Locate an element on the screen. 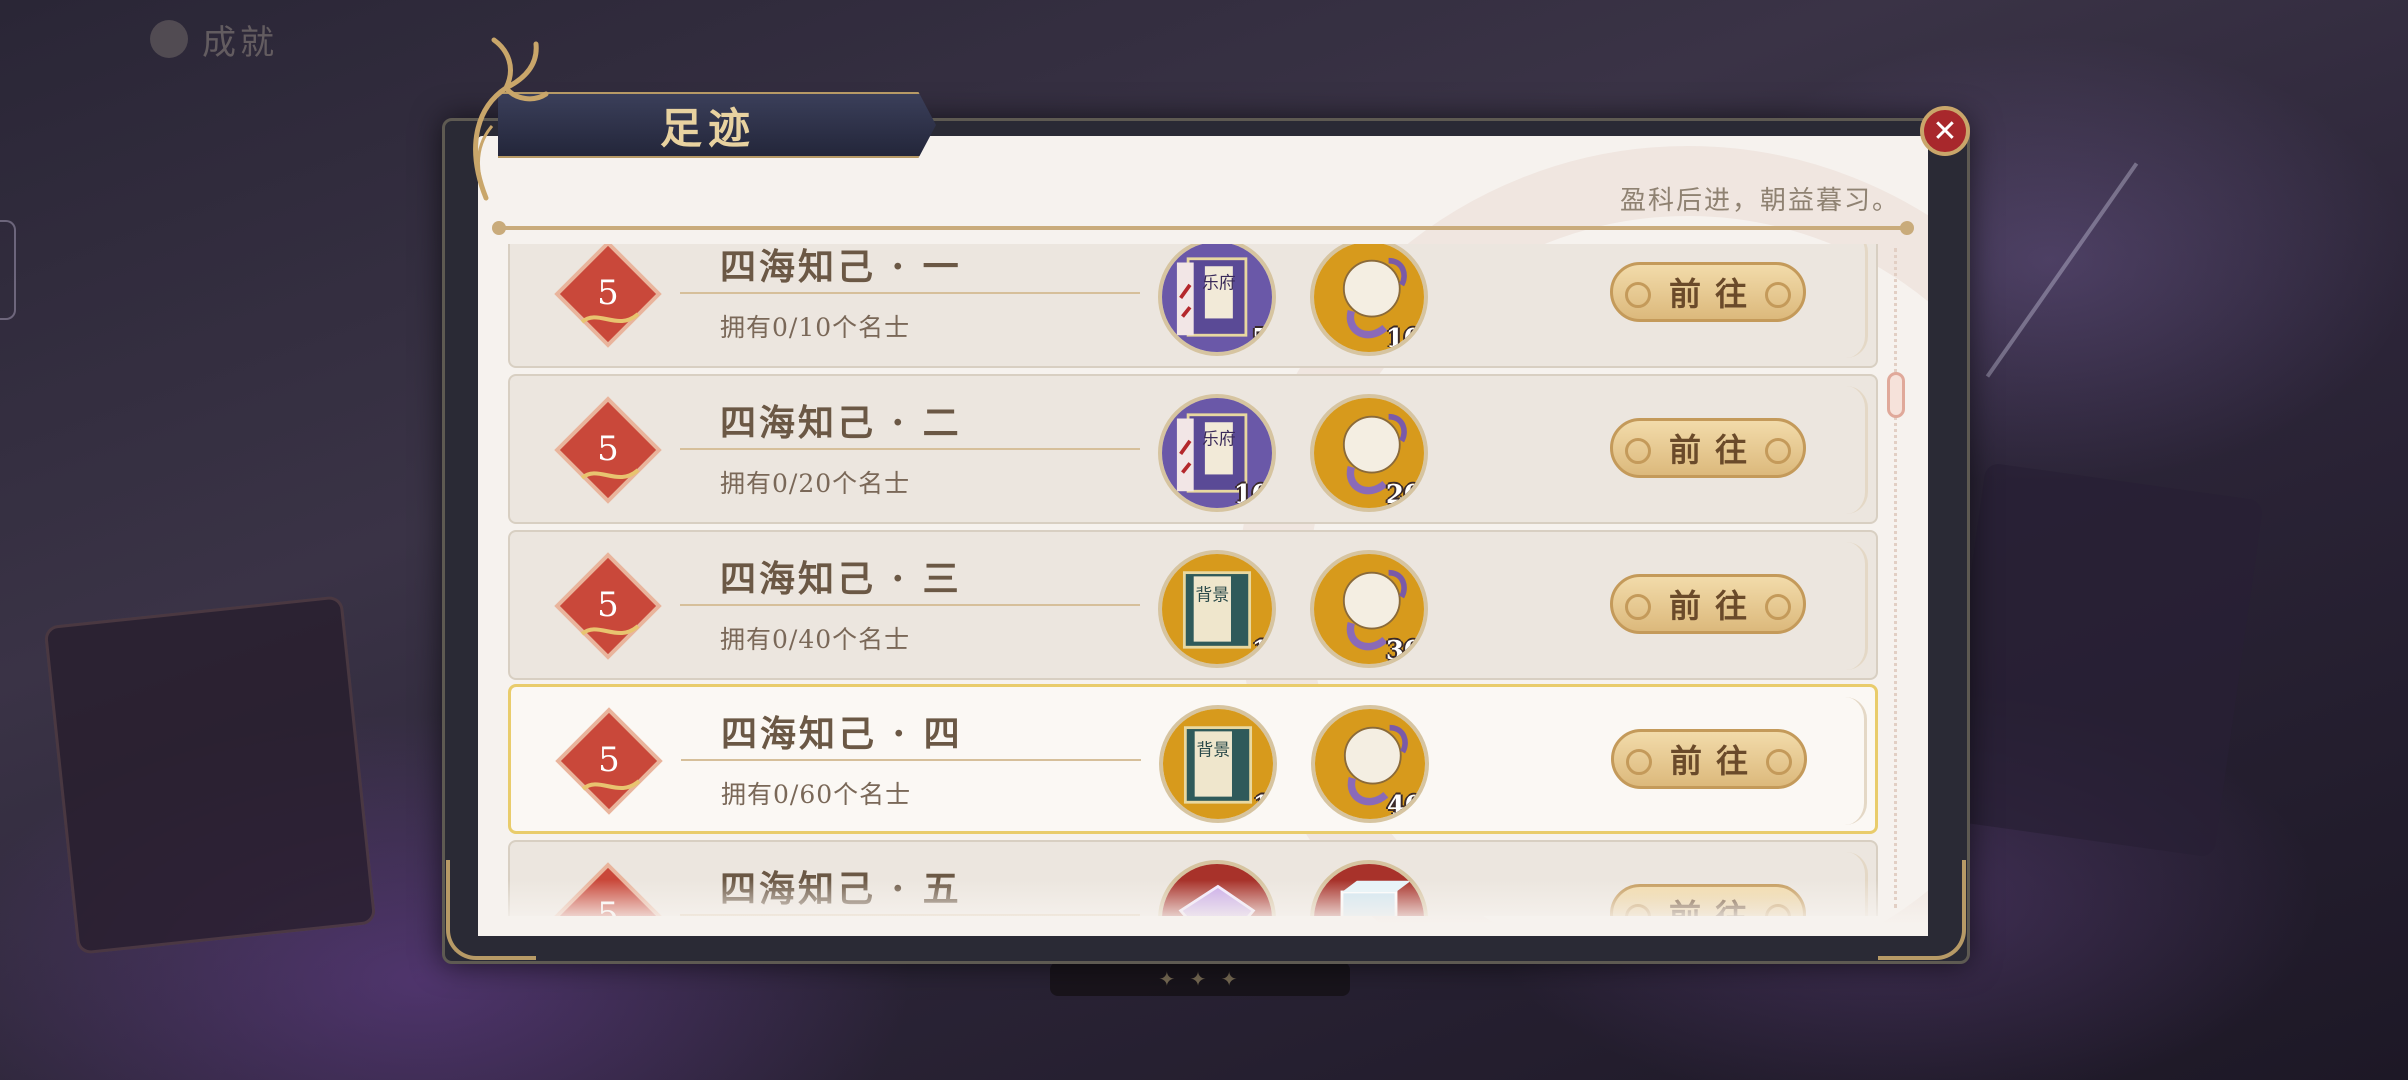  reward-item: 乐府 10 is located at coordinates (1217, 453).